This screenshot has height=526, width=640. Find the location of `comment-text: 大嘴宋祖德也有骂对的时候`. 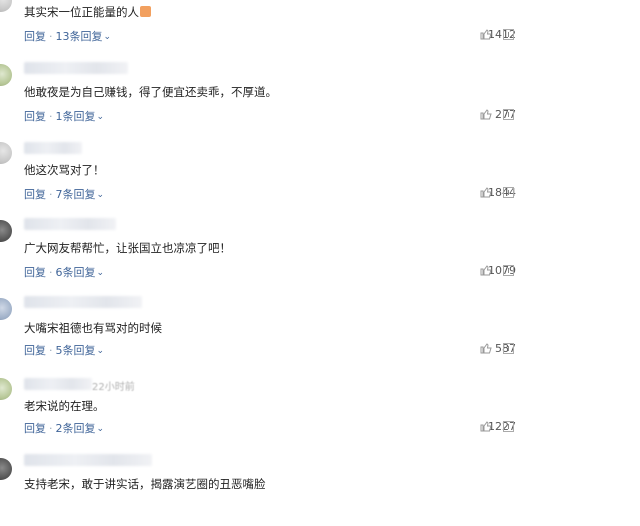

comment-text: 大嘴宋祖德也有骂对的时候 is located at coordinates (93, 328).